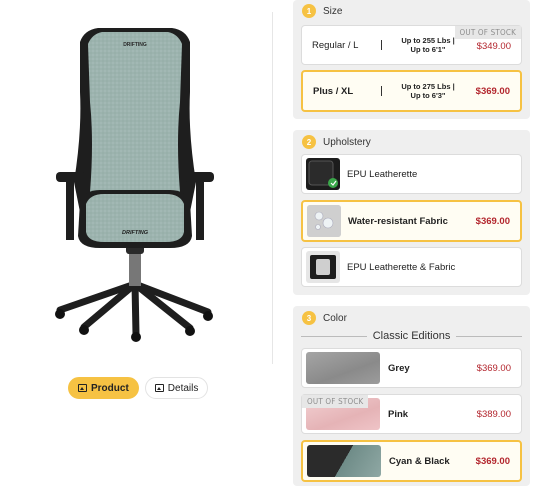  I want to click on step-number-badge: 2, so click(309, 142).